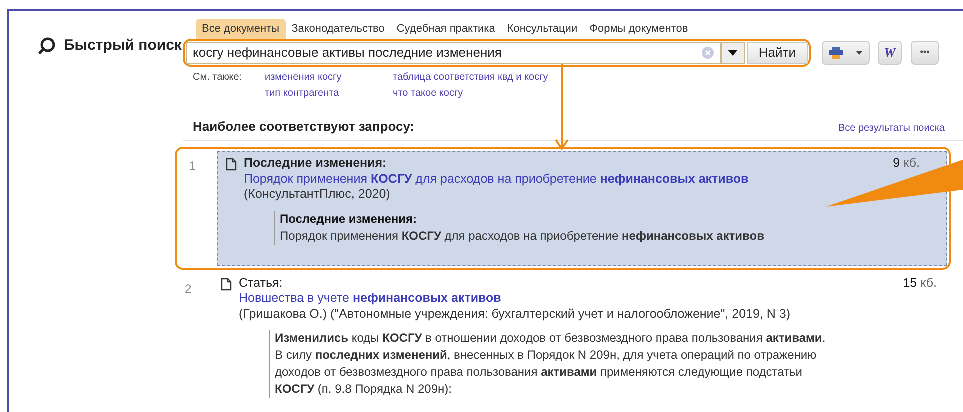 The height and width of the screenshot is (412, 963). I want to click on search-field: косгу нефинансовые активы последние изменения, so click(453, 53).